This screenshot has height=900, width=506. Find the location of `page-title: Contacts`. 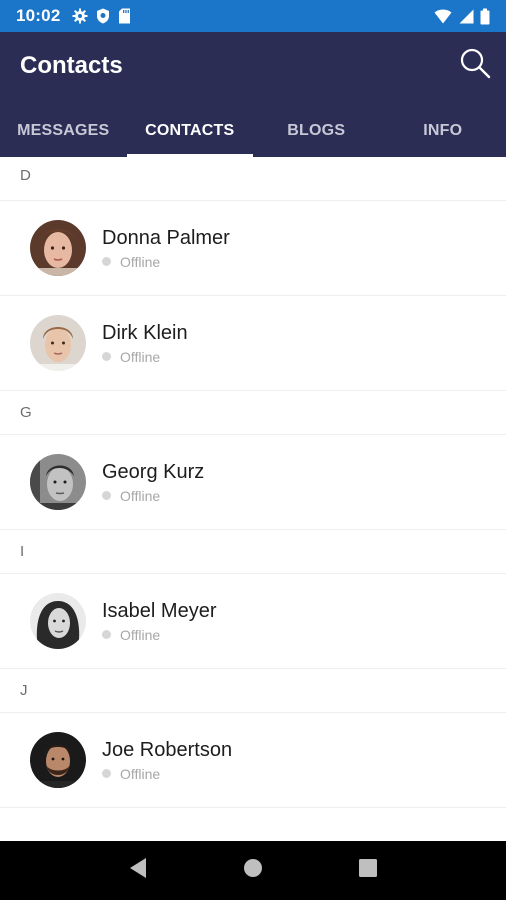

page-title: Contacts is located at coordinates (71, 65).